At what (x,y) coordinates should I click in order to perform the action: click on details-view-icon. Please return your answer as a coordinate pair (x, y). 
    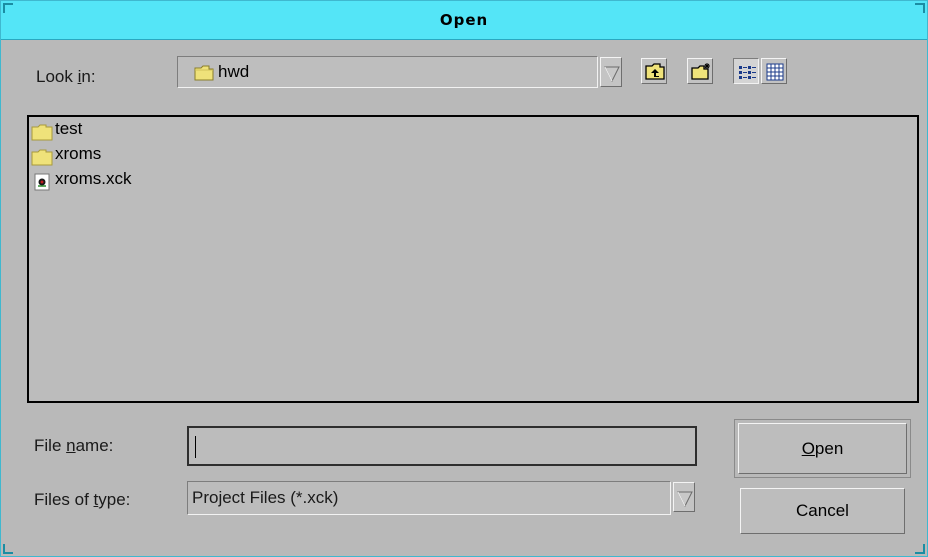
    Looking at the image, I should click on (775, 72).